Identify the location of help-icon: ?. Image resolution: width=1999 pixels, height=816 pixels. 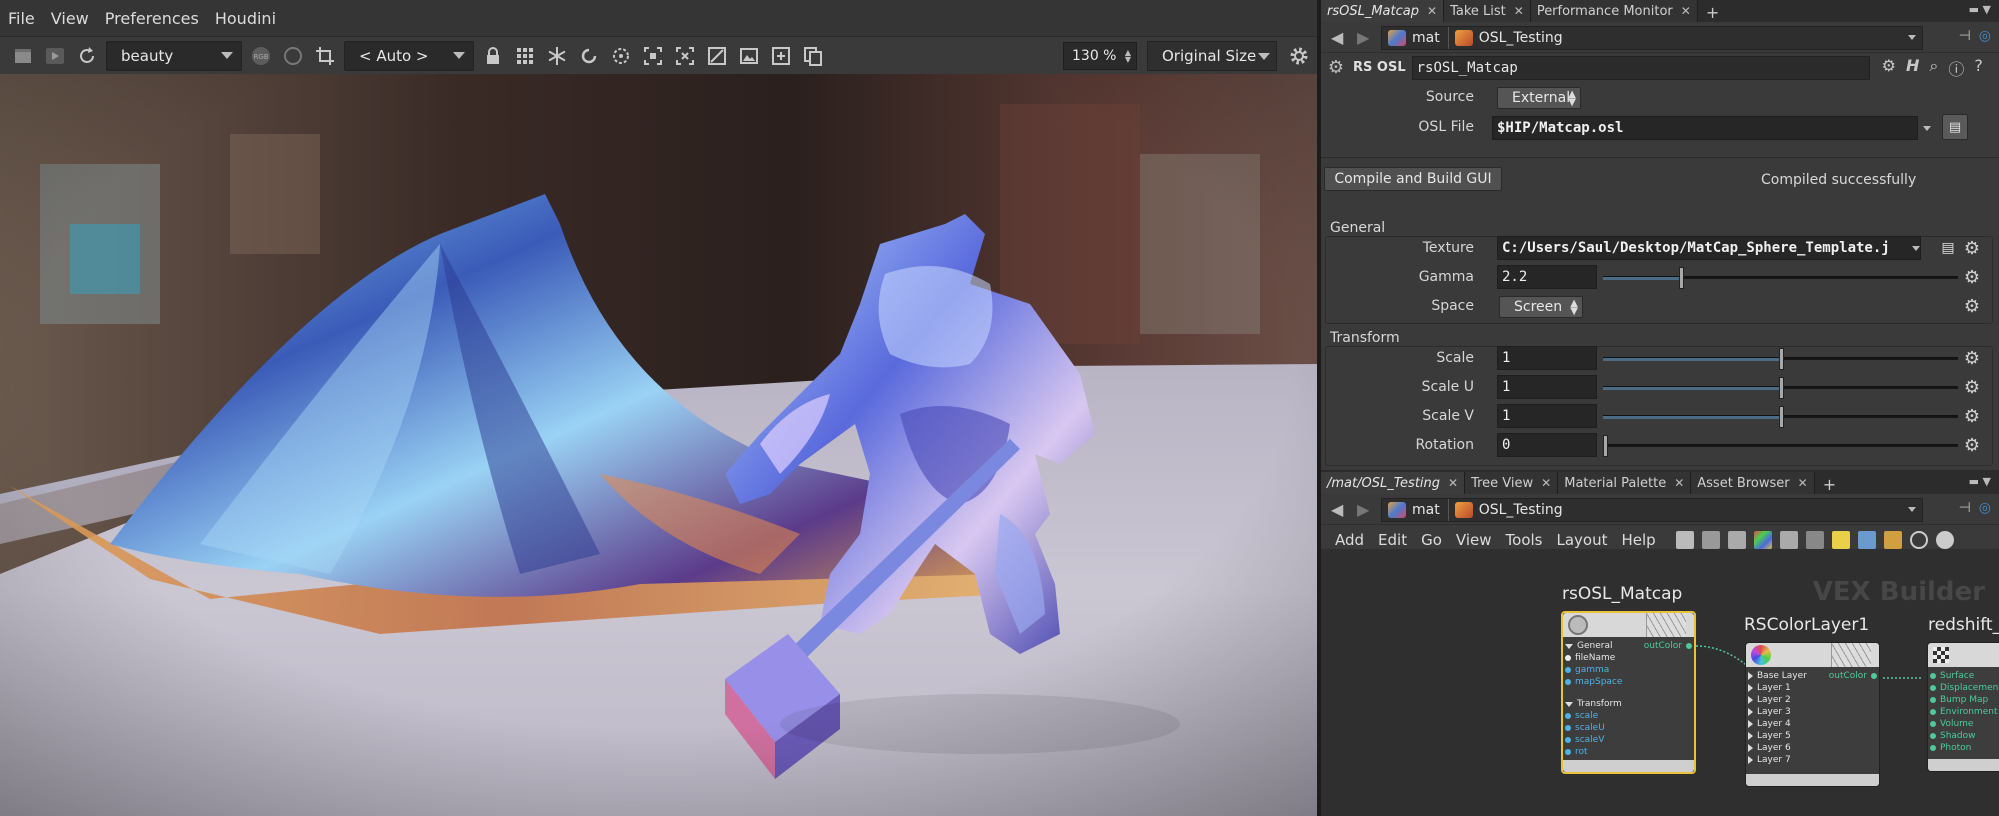
(1978, 68).